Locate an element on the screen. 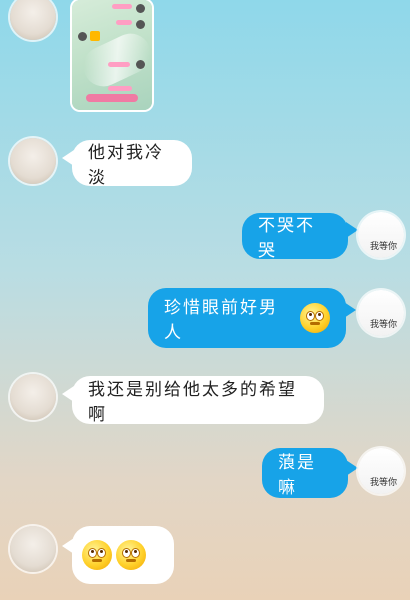  message-text: 珍惜眼前好男人 is located at coordinates (221, 320).